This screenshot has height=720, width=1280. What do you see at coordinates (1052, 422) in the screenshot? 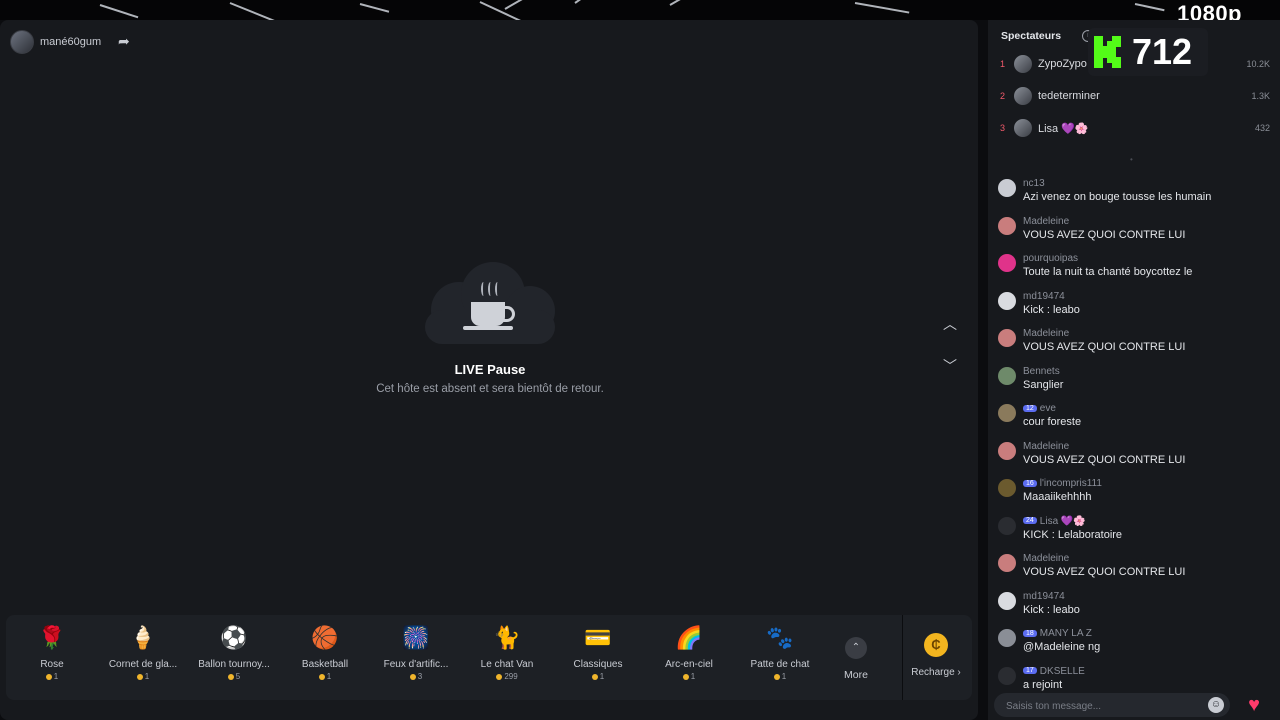
I see `chat-text: cour foreste` at bounding box center [1052, 422].